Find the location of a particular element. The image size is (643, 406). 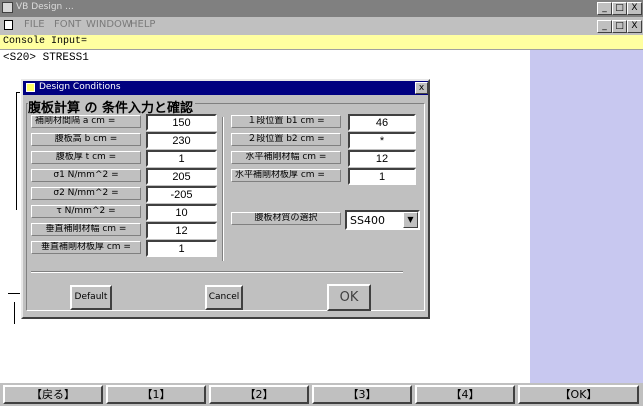

side-panel is located at coordinates (586, 216).